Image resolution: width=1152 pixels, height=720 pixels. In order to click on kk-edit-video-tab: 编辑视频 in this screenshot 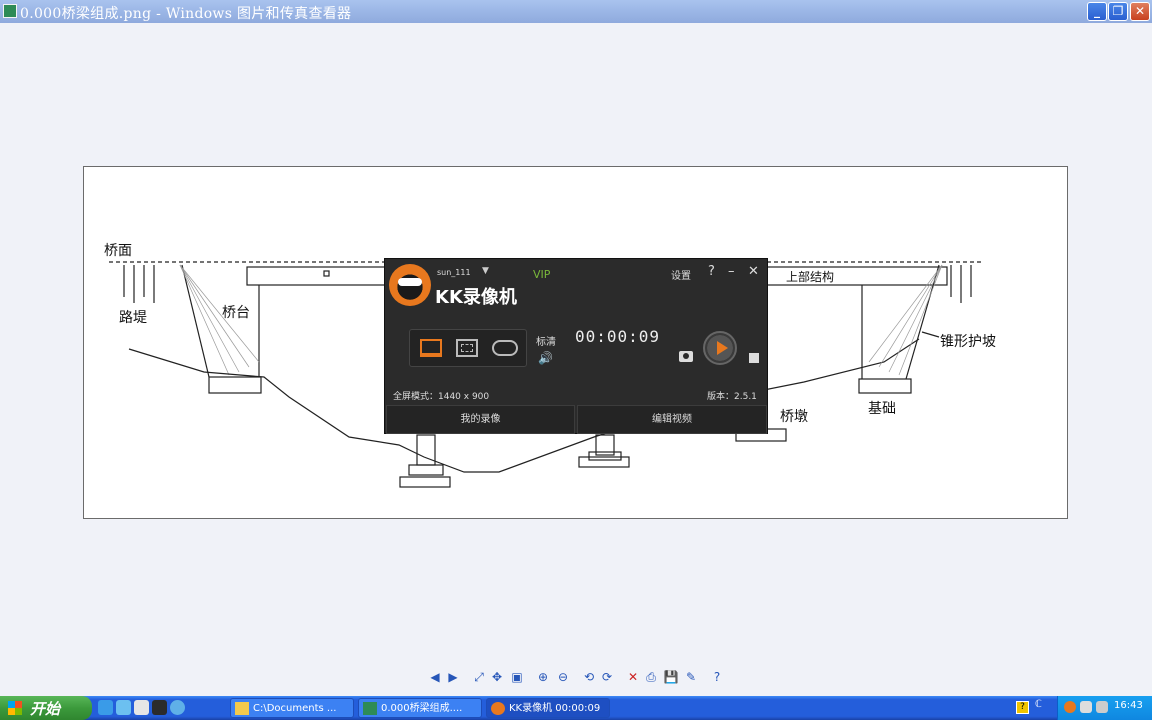, I will do `click(672, 419)`.